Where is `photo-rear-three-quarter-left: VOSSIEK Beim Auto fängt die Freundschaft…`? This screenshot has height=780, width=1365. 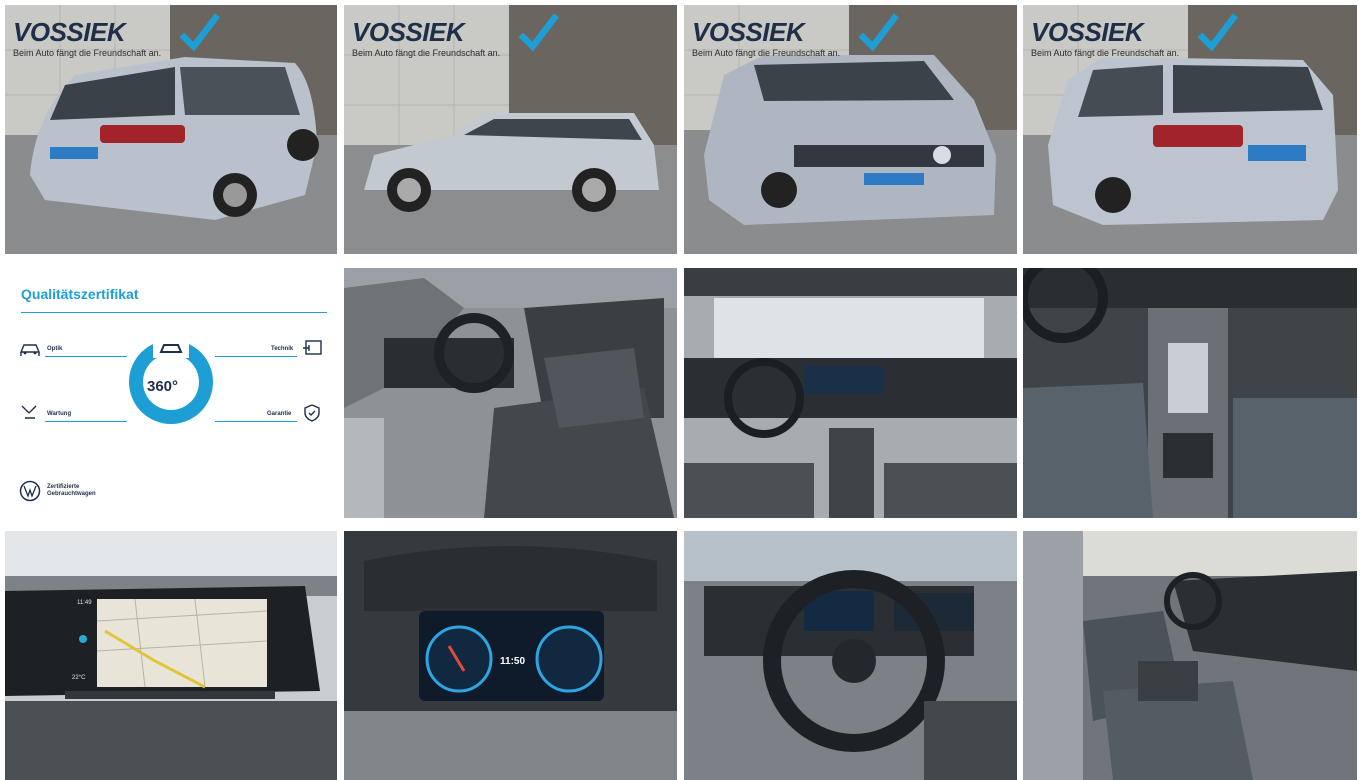 photo-rear-three-quarter-left: VOSSIEK Beim Auto fängt die Freundschaft… is located at coordinates (171, 129).